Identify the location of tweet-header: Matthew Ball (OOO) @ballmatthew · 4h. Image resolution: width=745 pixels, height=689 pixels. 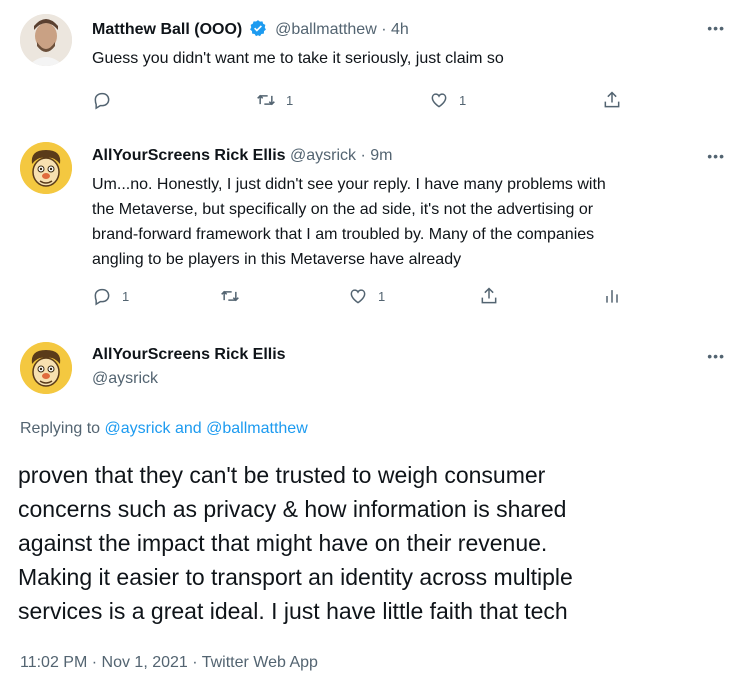
(250, 29).